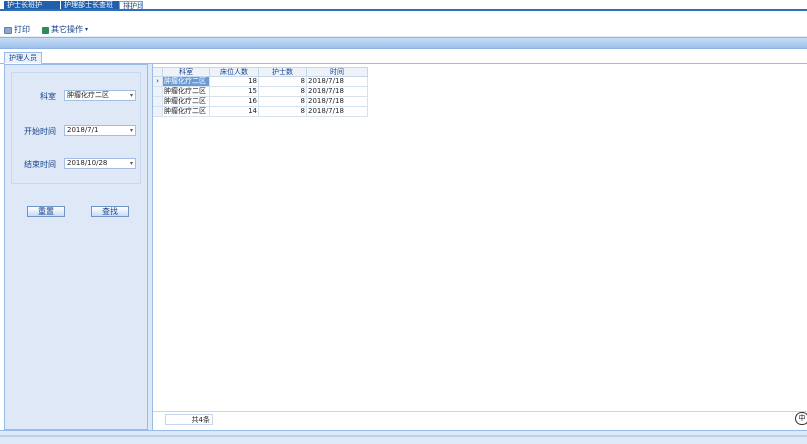  I want to click on toolbar: 打印 其它操作 ▾, so click(403, 24).